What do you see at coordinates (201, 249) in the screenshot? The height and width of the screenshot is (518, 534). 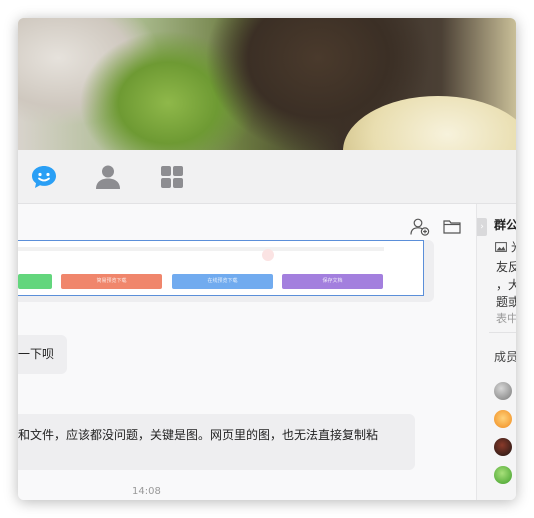 I see `preview-text-line` at bounding box center [201, 249].